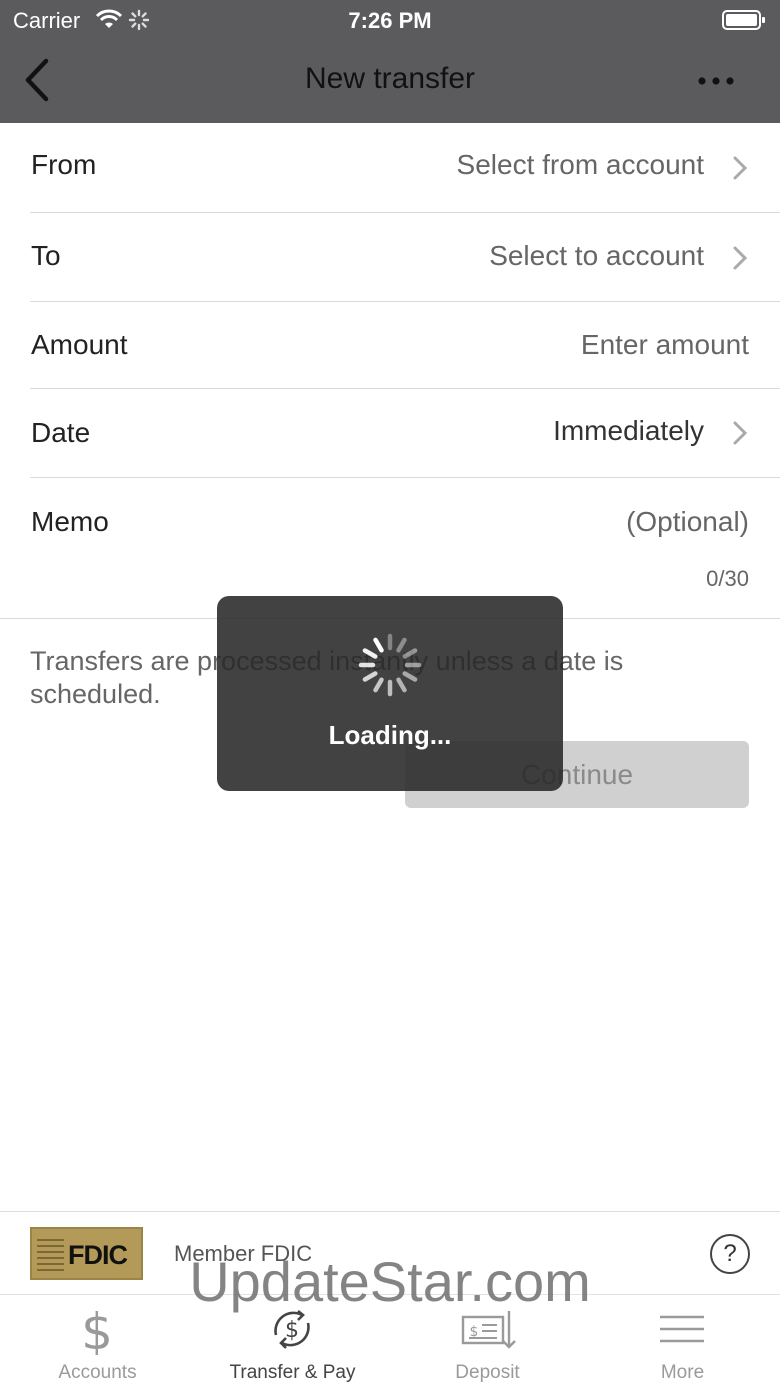 The image size is (780, 1387). Describe the element at coordinates (682, 1372) in the screenshot. I see `tab-label: More` at that location.